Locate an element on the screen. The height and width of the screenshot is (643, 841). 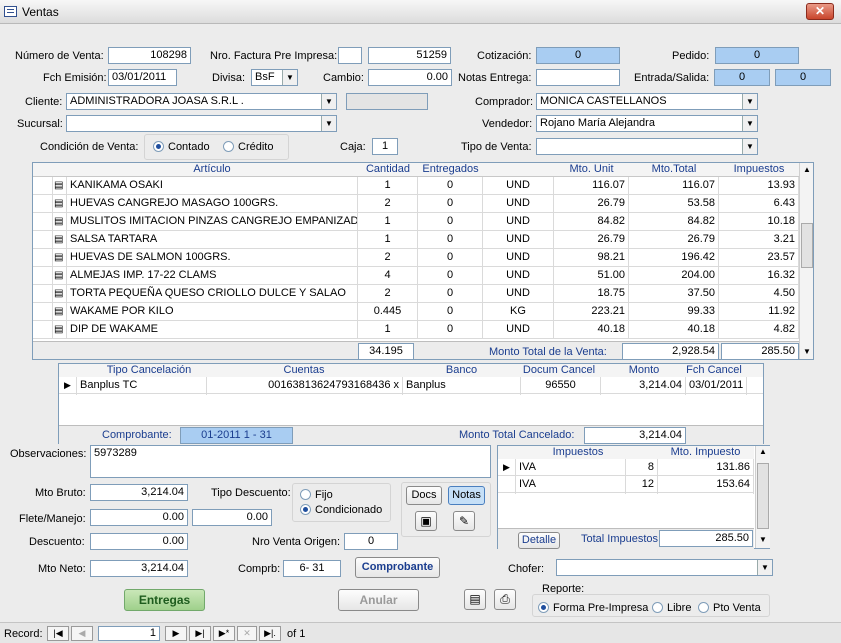
salida-field: 0 is located at coordinates (803, 77).